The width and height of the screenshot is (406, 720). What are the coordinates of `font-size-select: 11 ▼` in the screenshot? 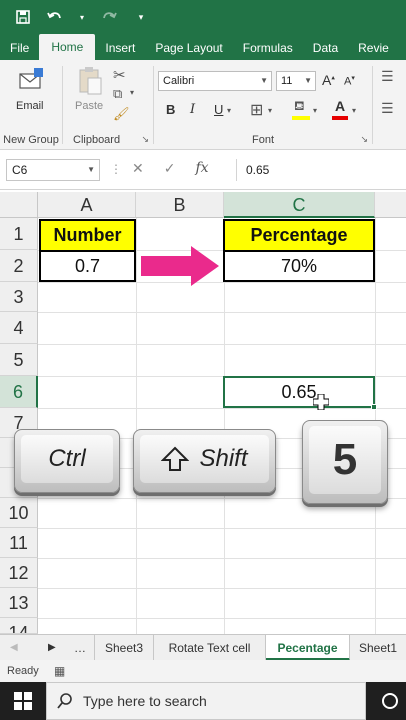 It's located at (296, 81).